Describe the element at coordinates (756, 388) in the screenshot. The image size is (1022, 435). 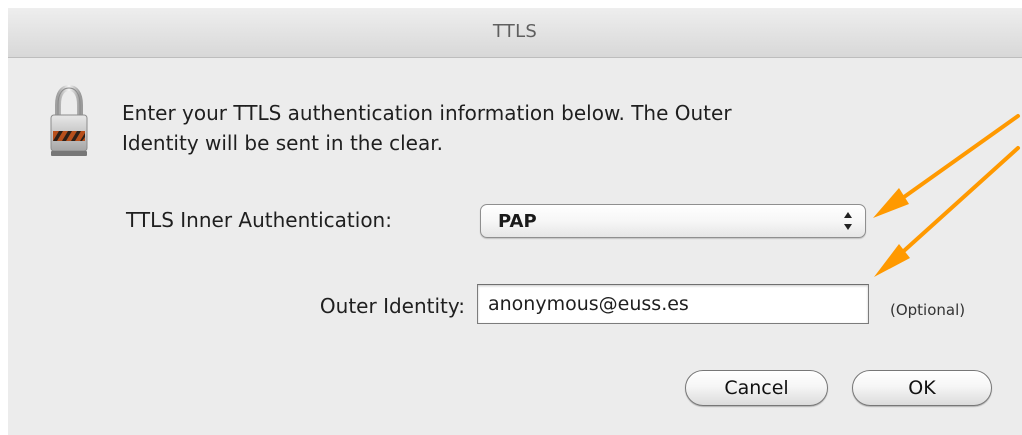
I see `cancel-button: Cancel` at that location.